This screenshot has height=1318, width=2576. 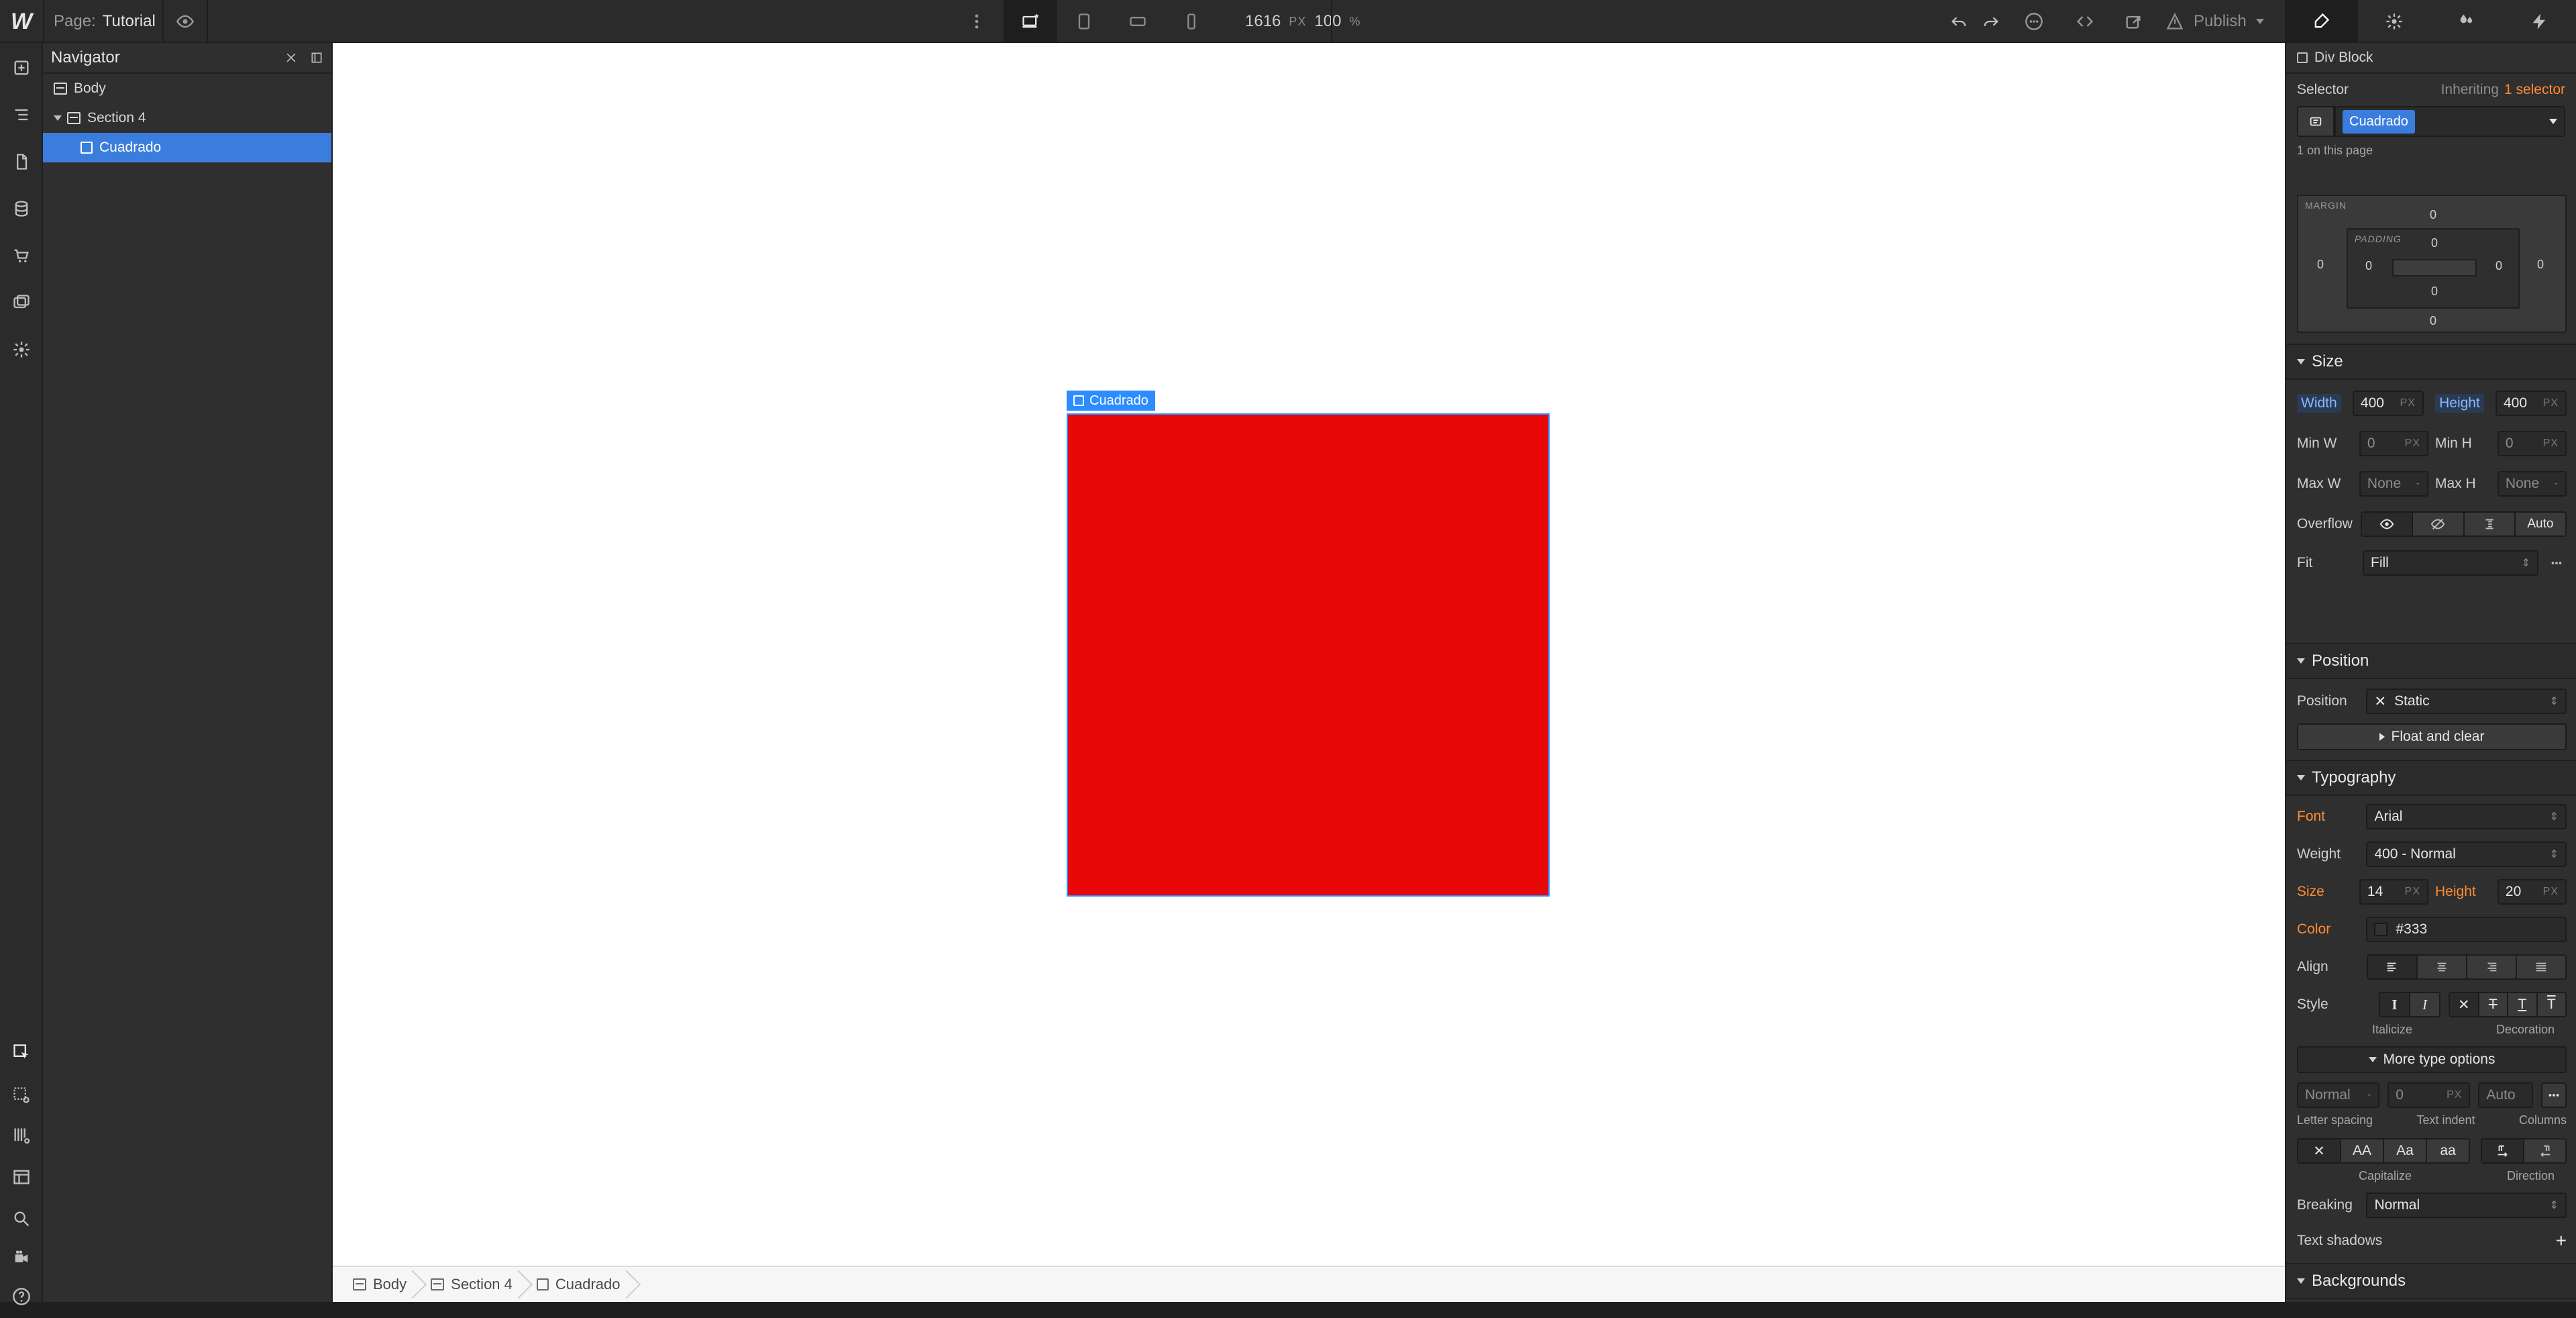 I want to click on align-justify-option, so click(x=2541, y=967).